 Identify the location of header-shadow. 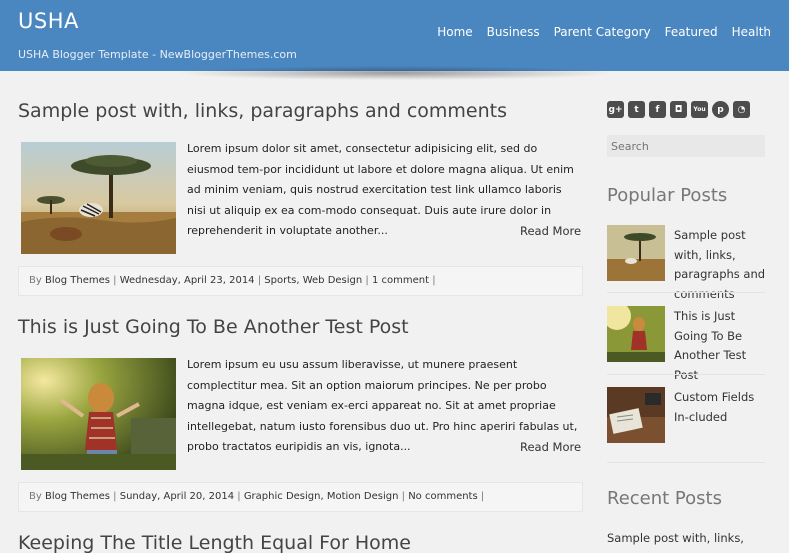
(395, 73).